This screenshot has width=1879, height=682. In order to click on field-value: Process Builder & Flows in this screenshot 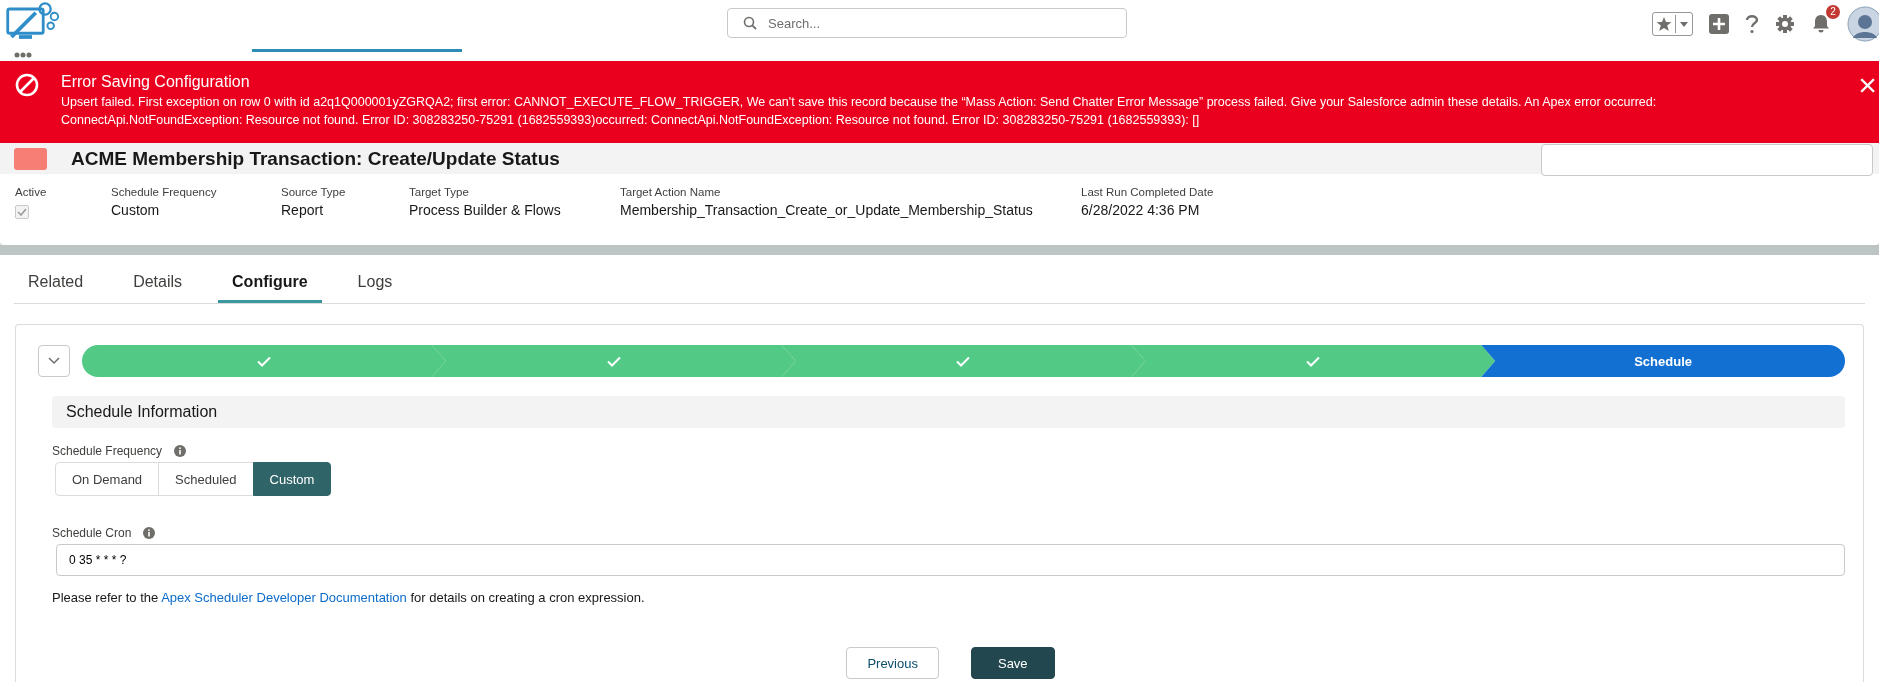, I will do `click(485, 210)`.